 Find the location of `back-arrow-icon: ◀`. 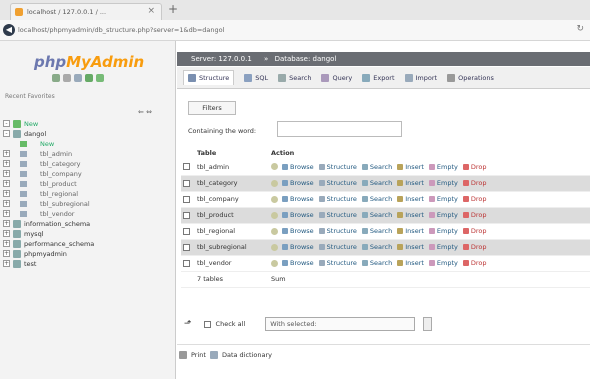

back-arrow-icon: ◀ is located at coordinates (9, 30).